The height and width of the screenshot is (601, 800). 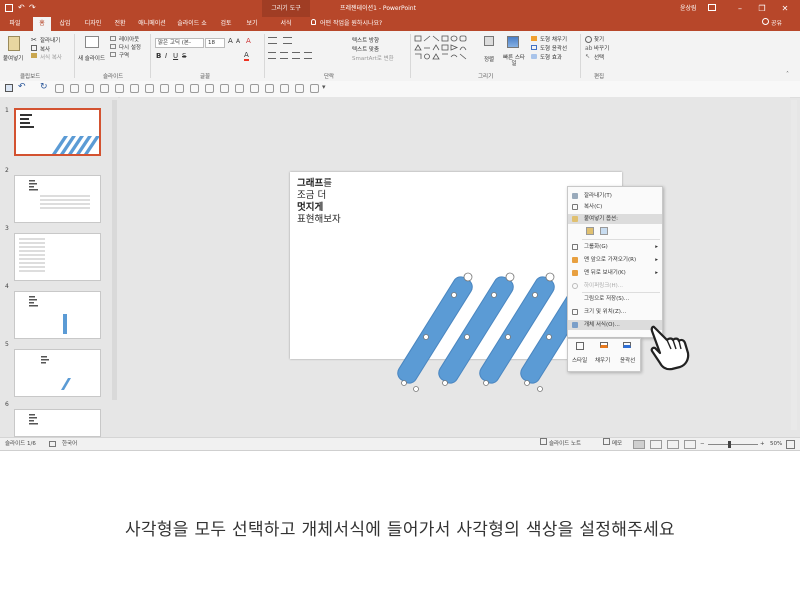 What do you see at coordinates (656, 444) in the screenshot?
I see `slide-sorter-button` at bounding box center [656, 444].